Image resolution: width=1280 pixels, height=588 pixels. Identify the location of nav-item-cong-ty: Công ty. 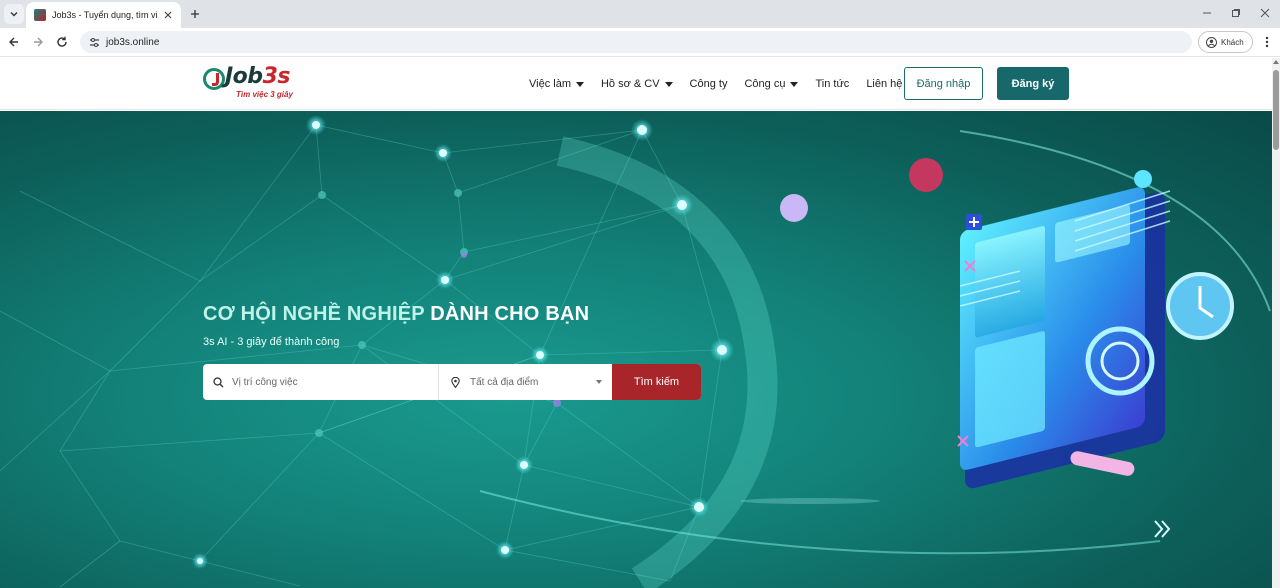
(709, 84).